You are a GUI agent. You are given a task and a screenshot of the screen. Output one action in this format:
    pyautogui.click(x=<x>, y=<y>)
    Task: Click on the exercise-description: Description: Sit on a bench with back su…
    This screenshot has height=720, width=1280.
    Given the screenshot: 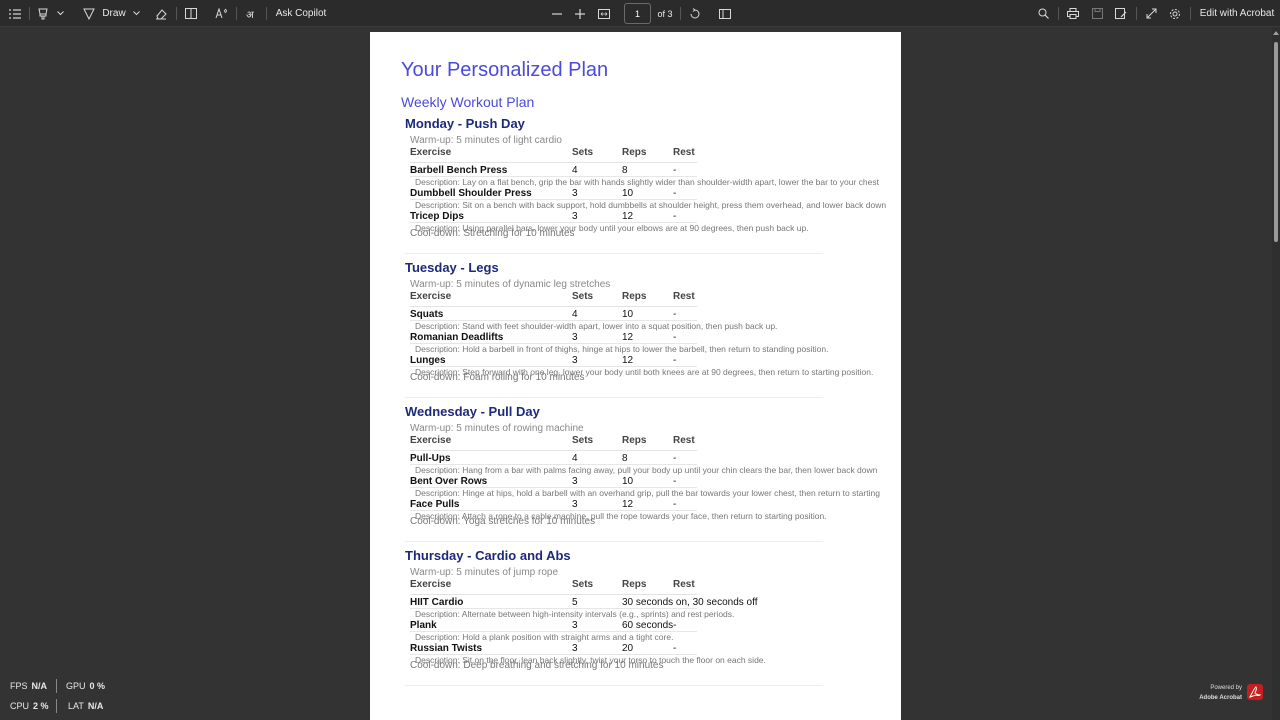 What is the action you would take?
    pyautogui.click(x=651, y=205)
    